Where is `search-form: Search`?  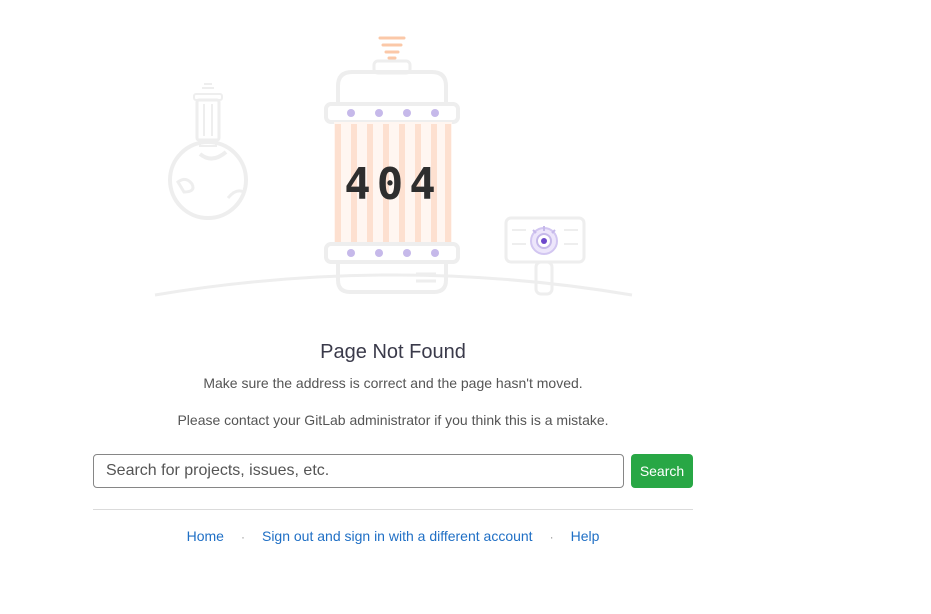 search-form: Search is located at coordinates (393, 471).